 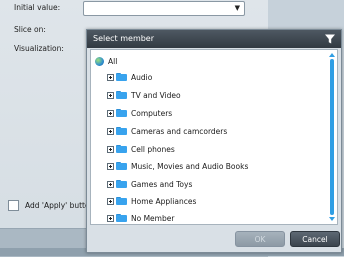 I want to click on tree-item: Cell phones, so click(x=141, y=149).